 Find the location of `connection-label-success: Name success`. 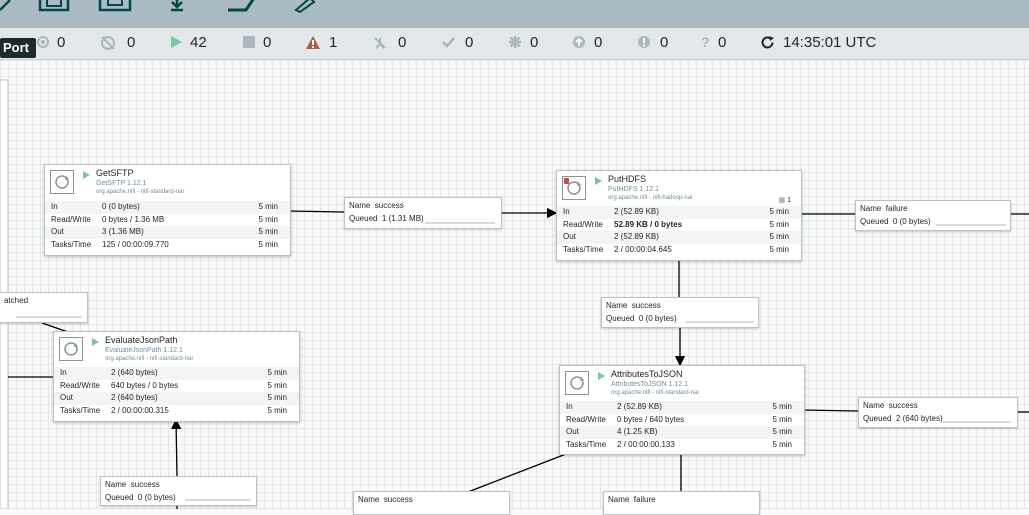

connection-label-success: Name success is located at coordinates (431, 503).